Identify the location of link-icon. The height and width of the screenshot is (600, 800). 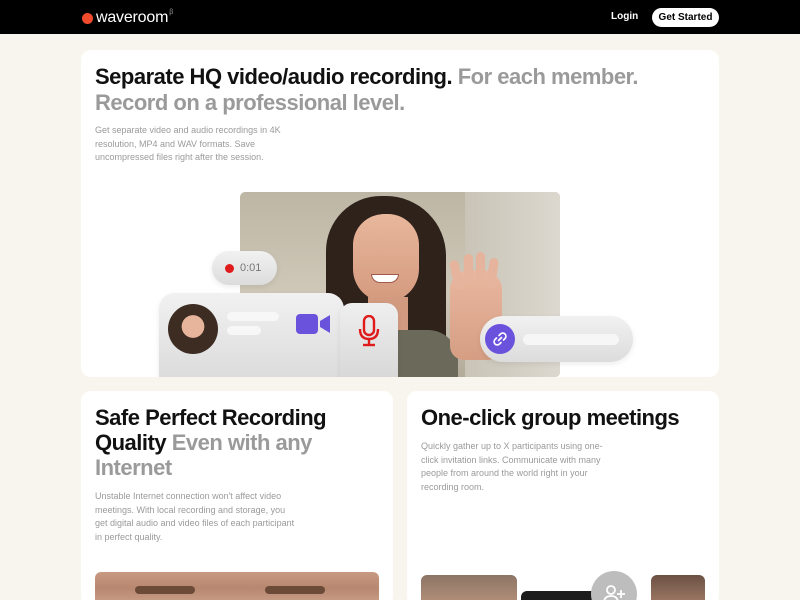
(500, 339).